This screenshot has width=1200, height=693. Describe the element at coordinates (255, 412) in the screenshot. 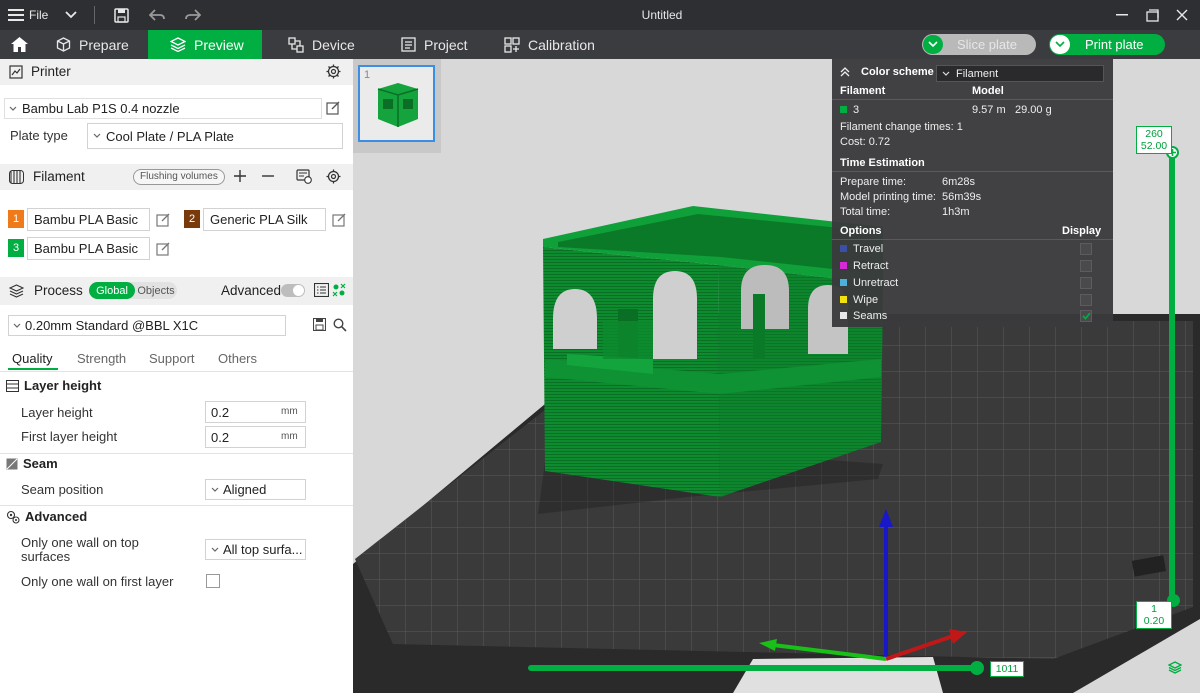

I see `layer-height-field: 0.2 mm` at that location.